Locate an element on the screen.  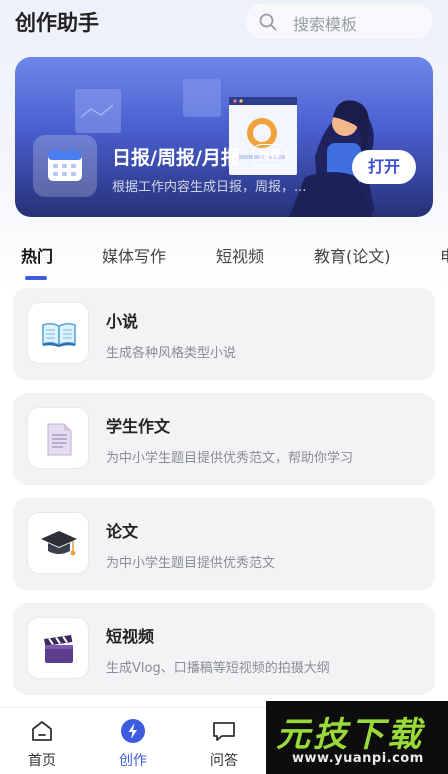
chat-bubble-icon is located at coordinates (224, 731).